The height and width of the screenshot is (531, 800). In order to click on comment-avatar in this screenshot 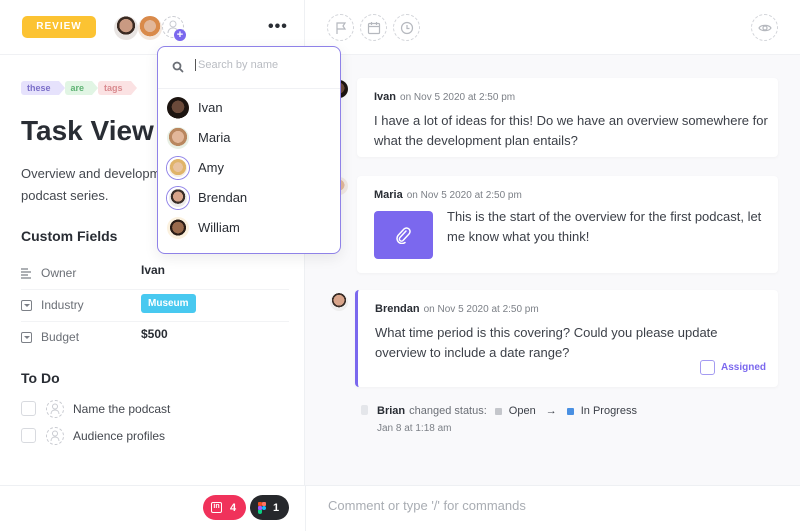, I will do `click(339, 302)`.